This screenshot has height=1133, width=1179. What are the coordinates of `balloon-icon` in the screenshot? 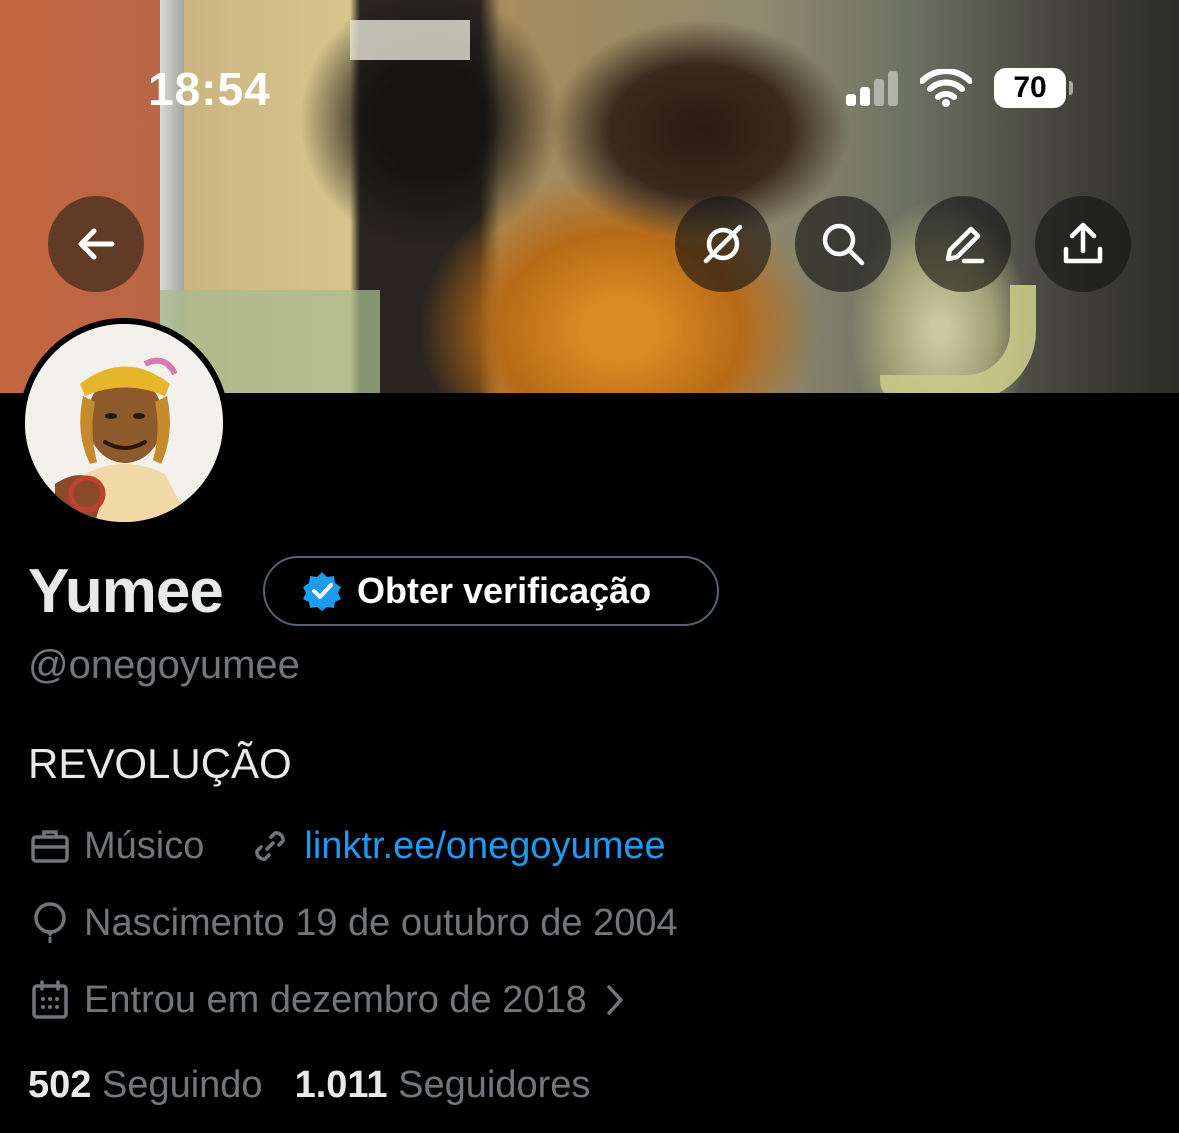 It's located at (50, 923).